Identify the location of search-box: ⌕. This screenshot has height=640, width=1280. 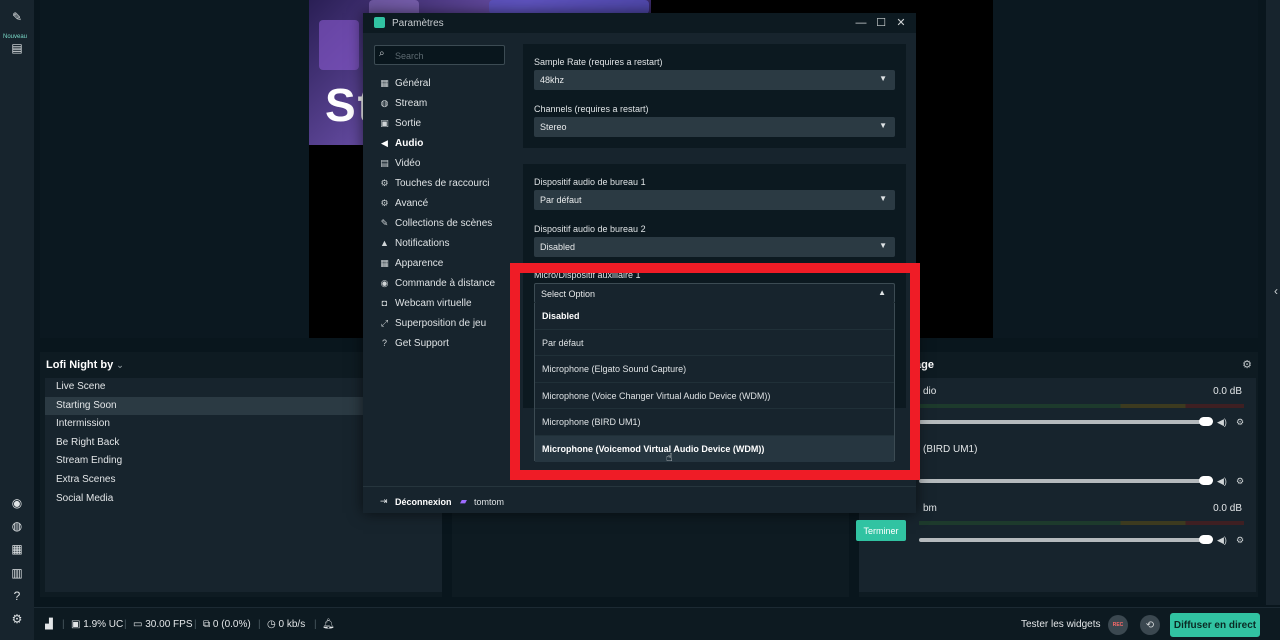
(439, 55).